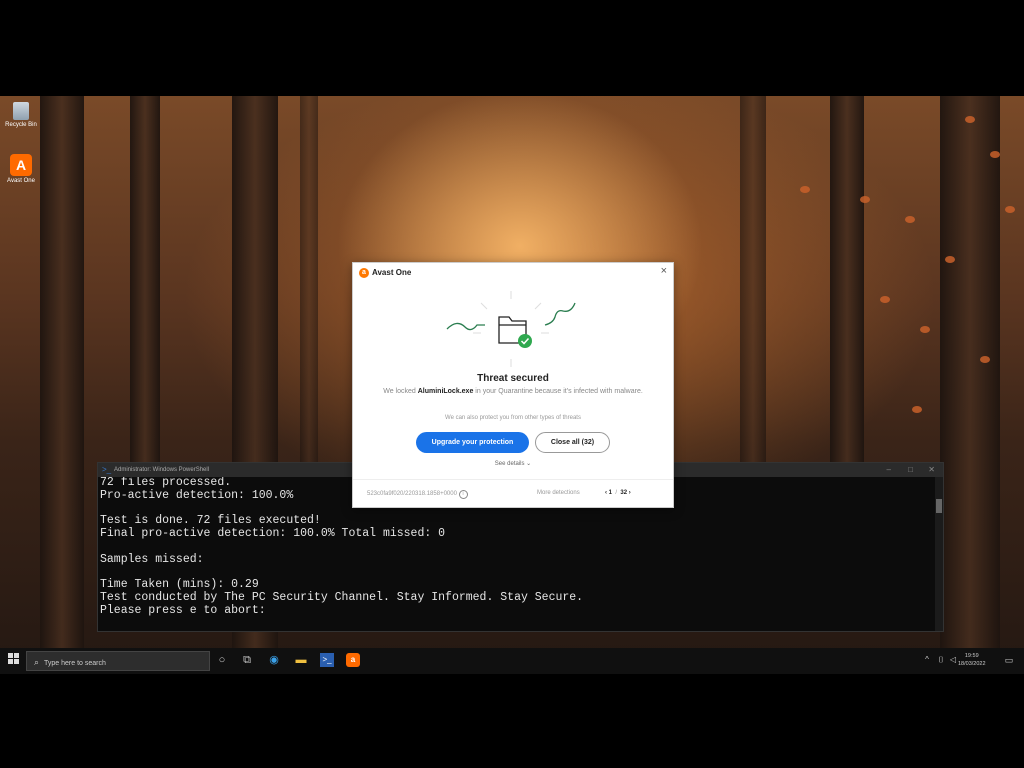 This screenshot has width=1024, height=768. I want to click on cortana-icon: ○, so click(222, 660).